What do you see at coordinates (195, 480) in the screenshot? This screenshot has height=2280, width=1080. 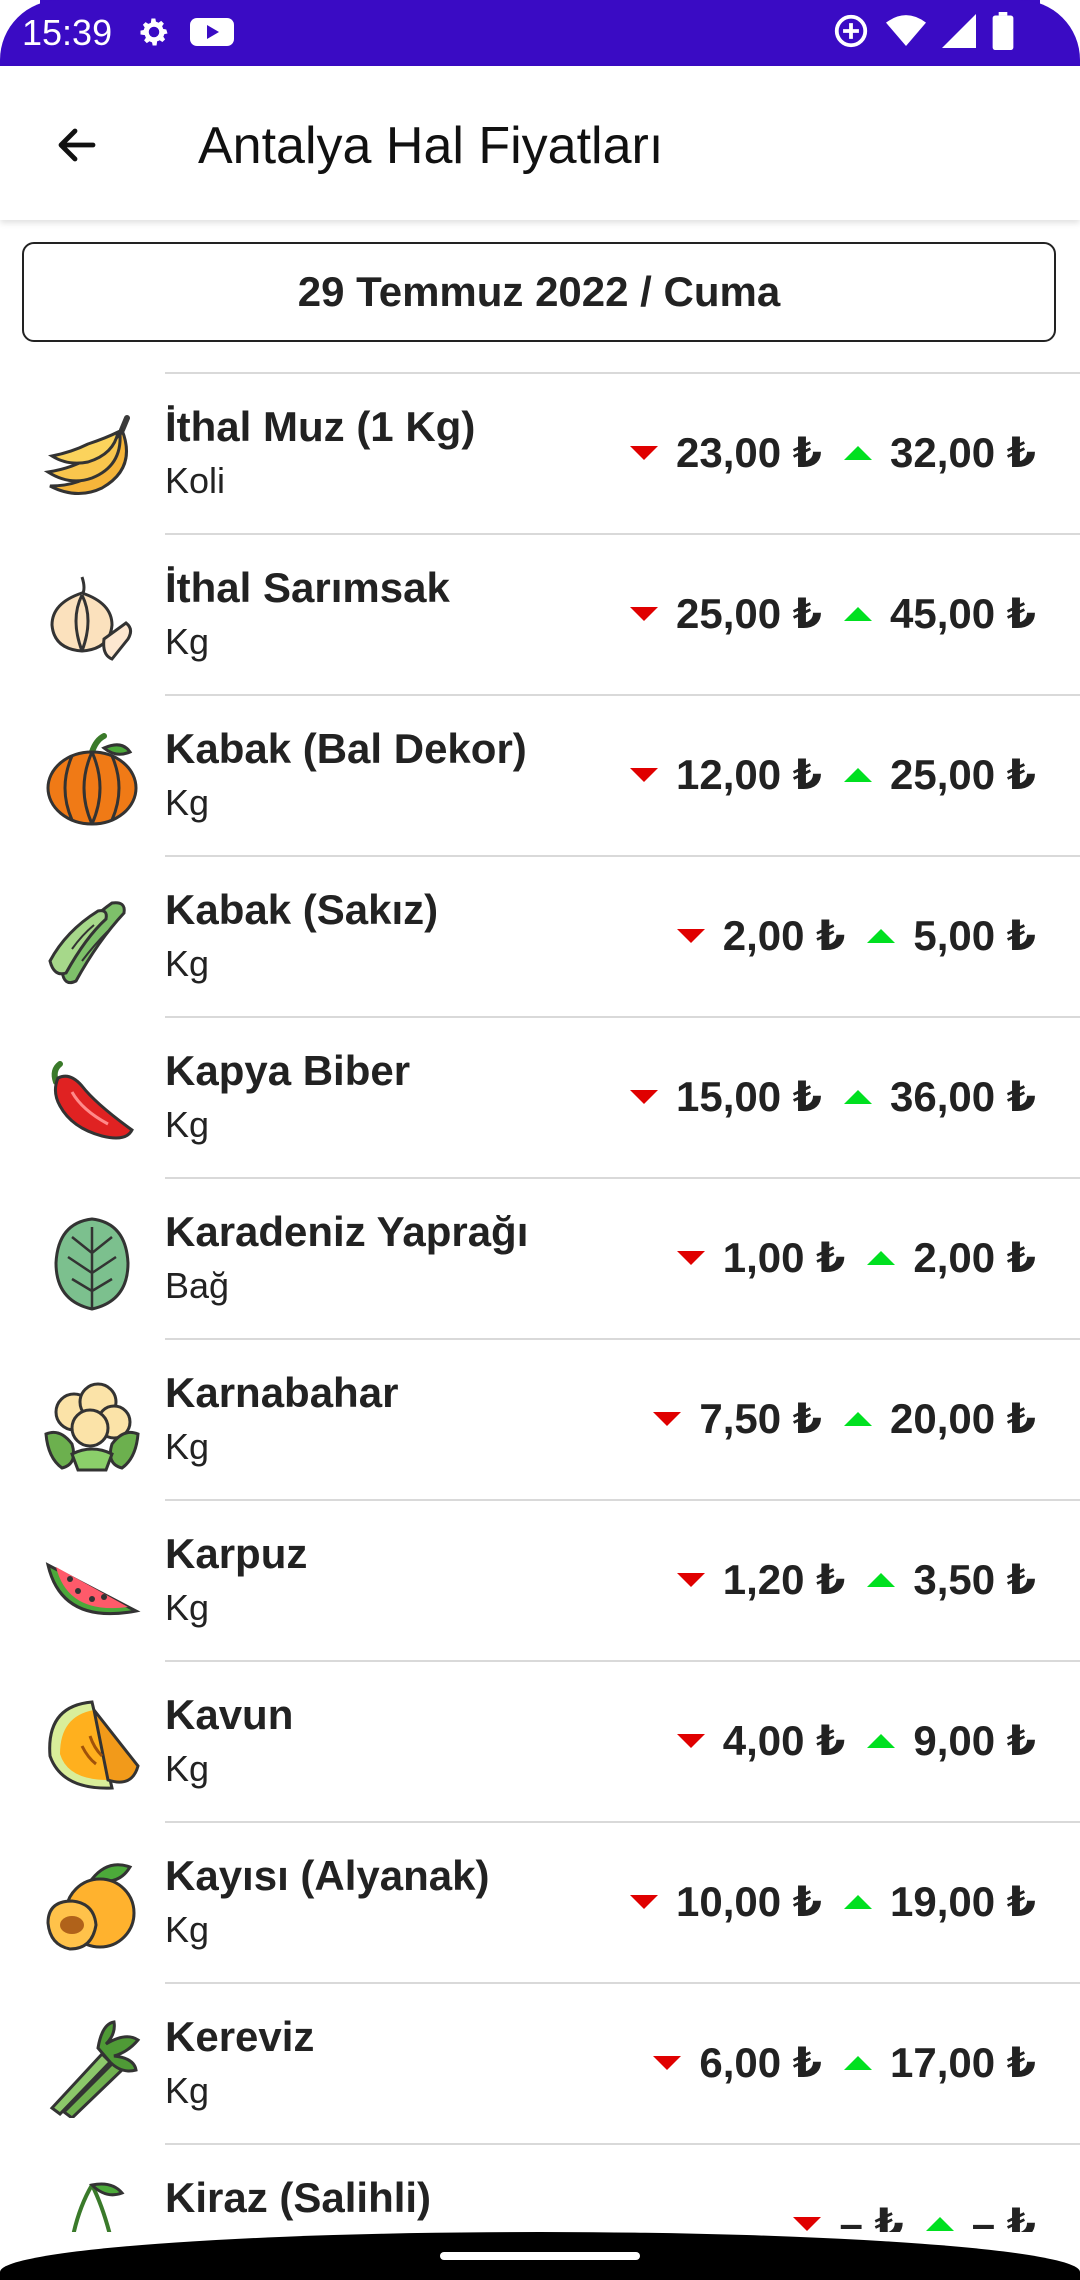 I see `item-unit: Koli` at bounding box center [195, 480].